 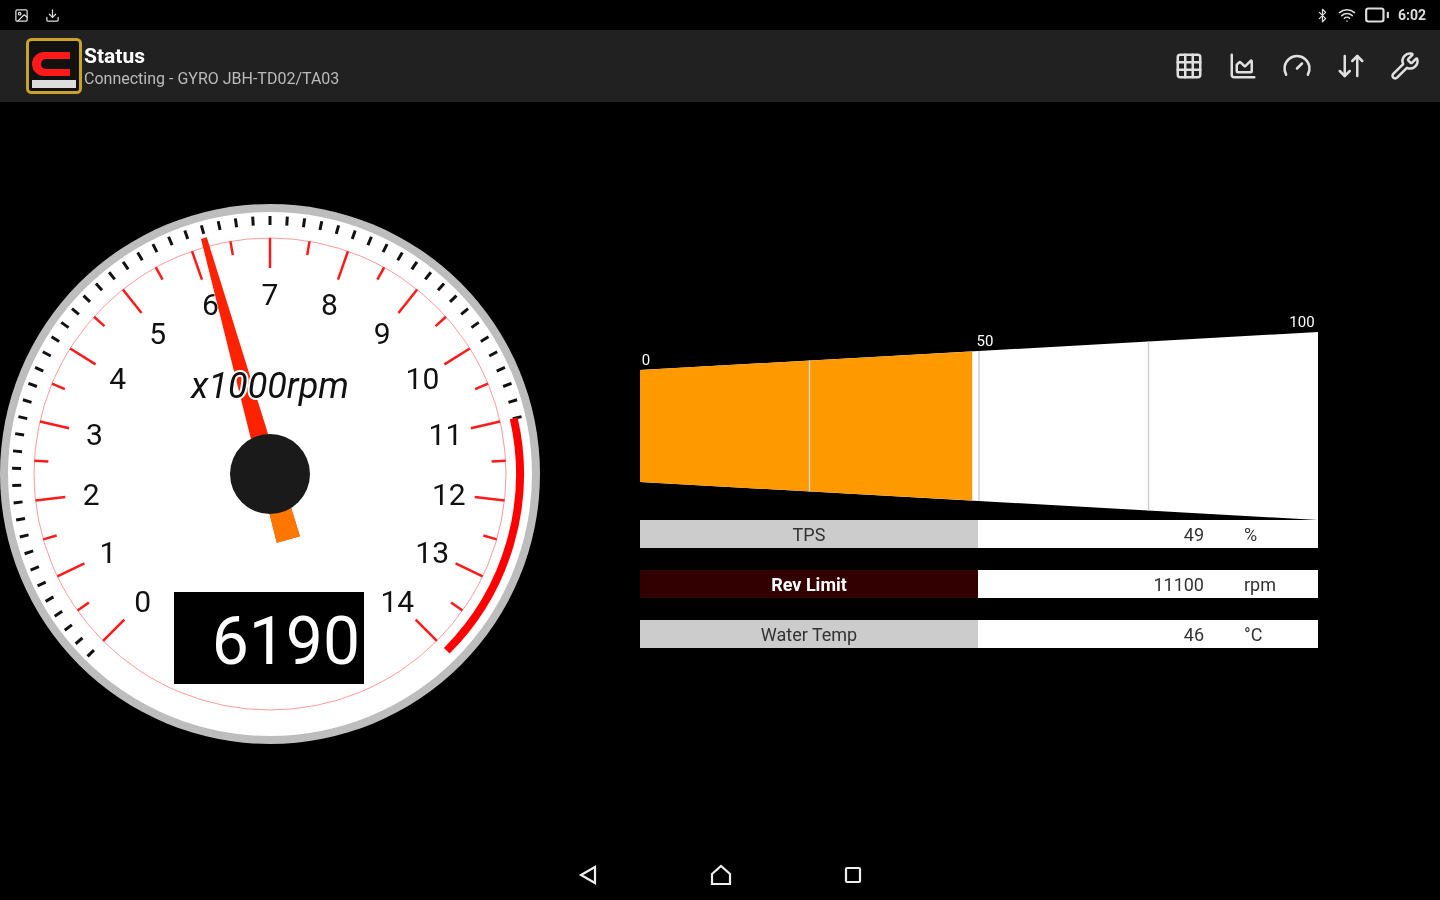 What do you see at coordinates (1251, 534) in the screenshot?
I see `reading-unit: %` at bounding box center [1251, 534].